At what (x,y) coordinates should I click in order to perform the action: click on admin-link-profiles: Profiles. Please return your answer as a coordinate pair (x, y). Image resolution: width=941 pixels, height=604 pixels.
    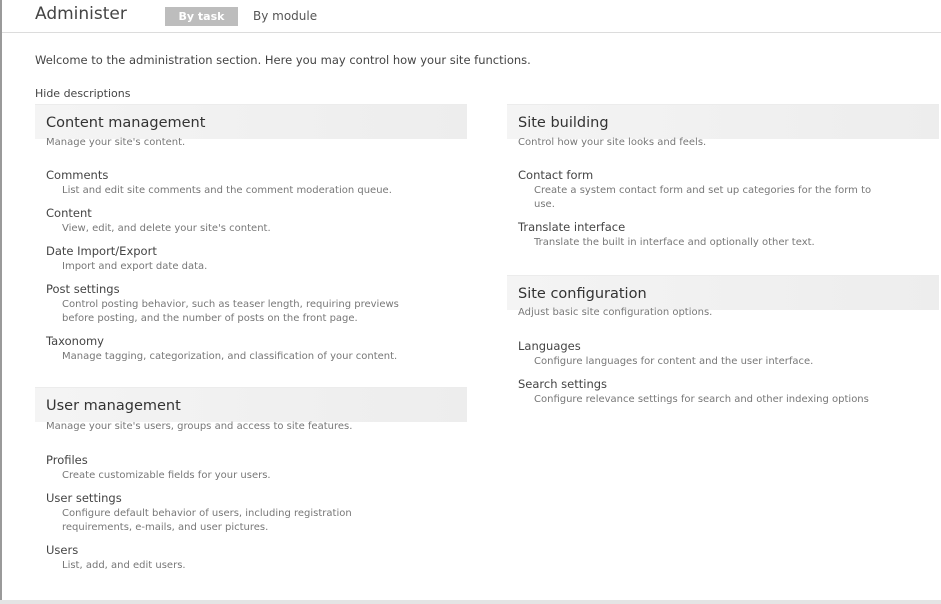
    Looking at the image, I should click on (256, 460).